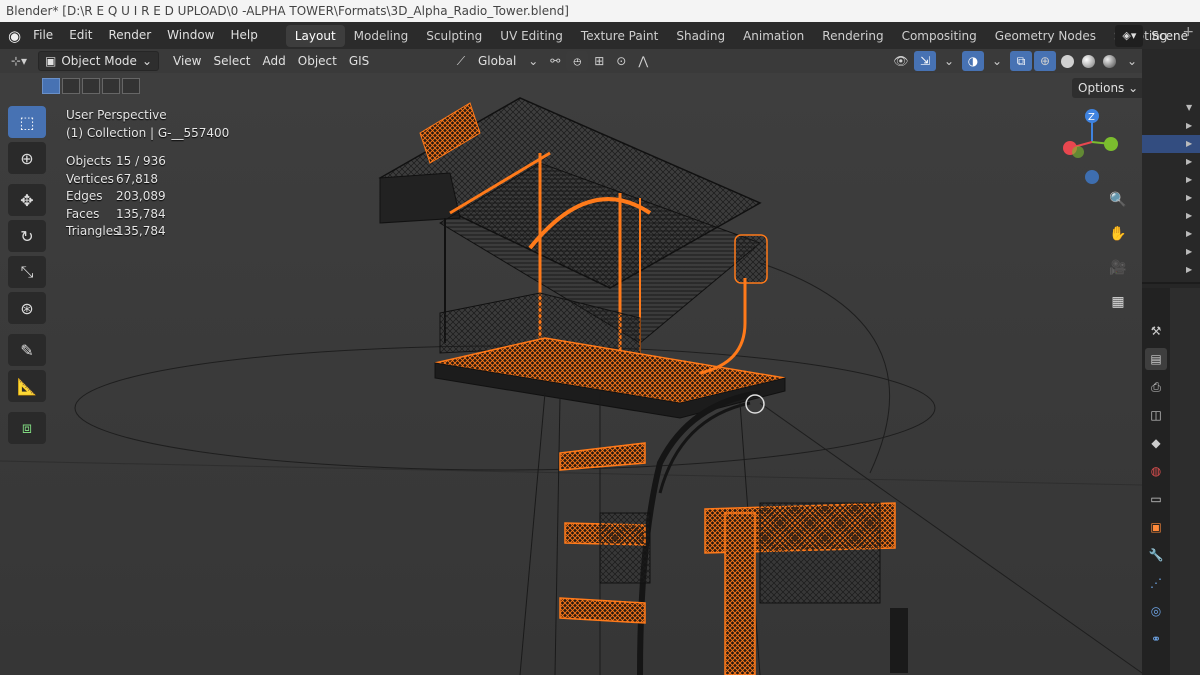 The image size is (1200, 675). Describe the element at coordinates (131, 86) in the screenshot. I see `select-intersect-icon` at that location.